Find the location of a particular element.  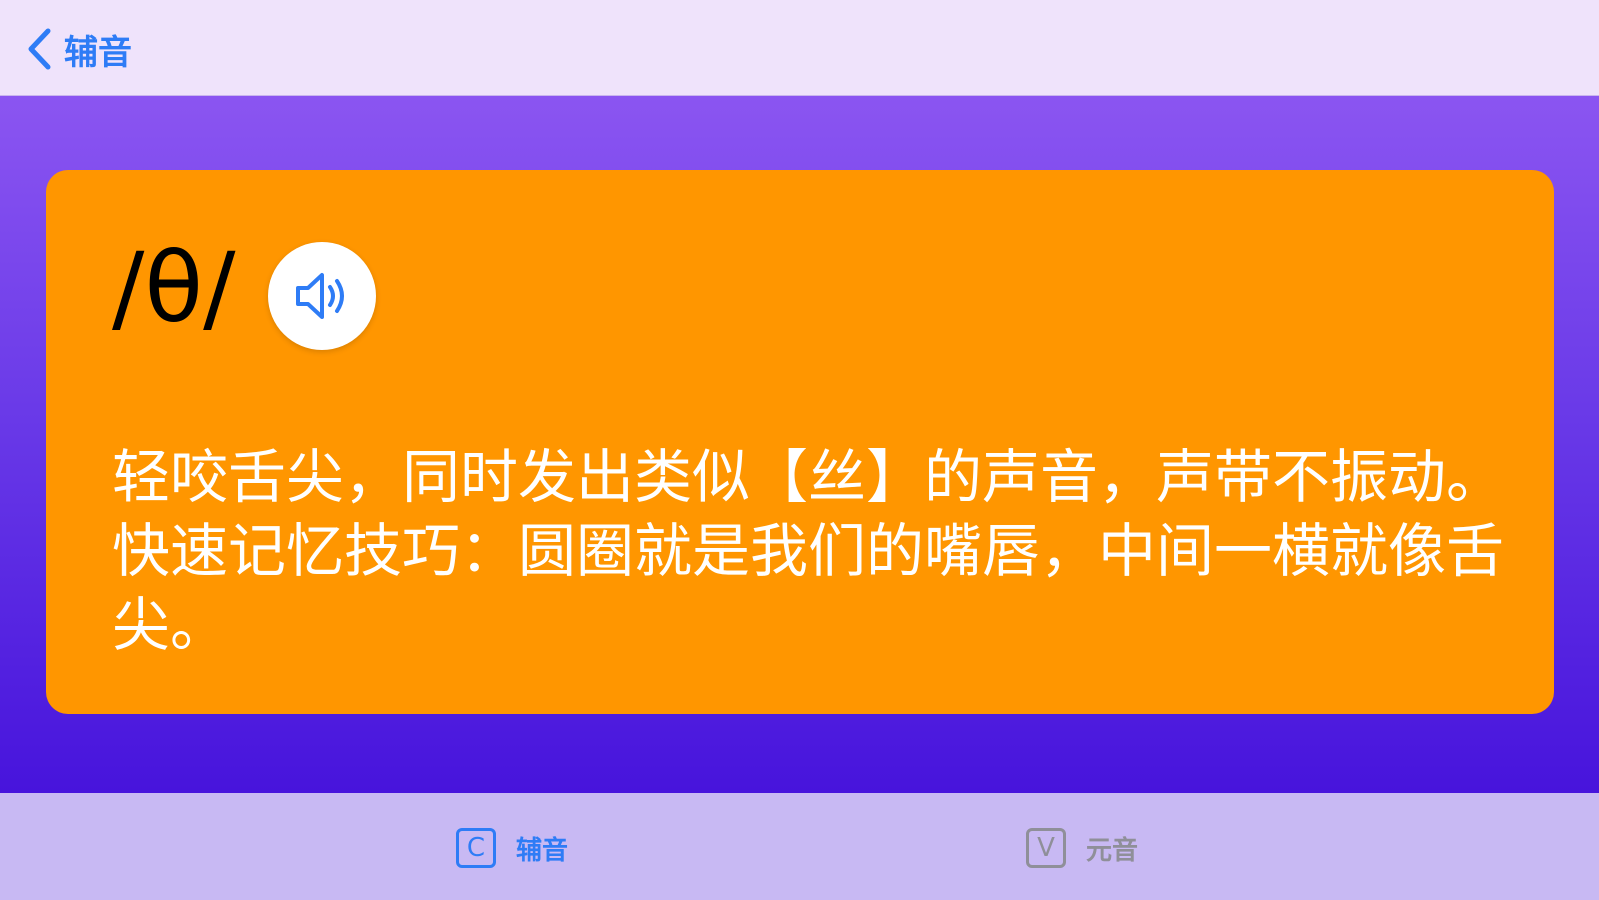

back-label: 辅音 is located at coordinates (98, 52).